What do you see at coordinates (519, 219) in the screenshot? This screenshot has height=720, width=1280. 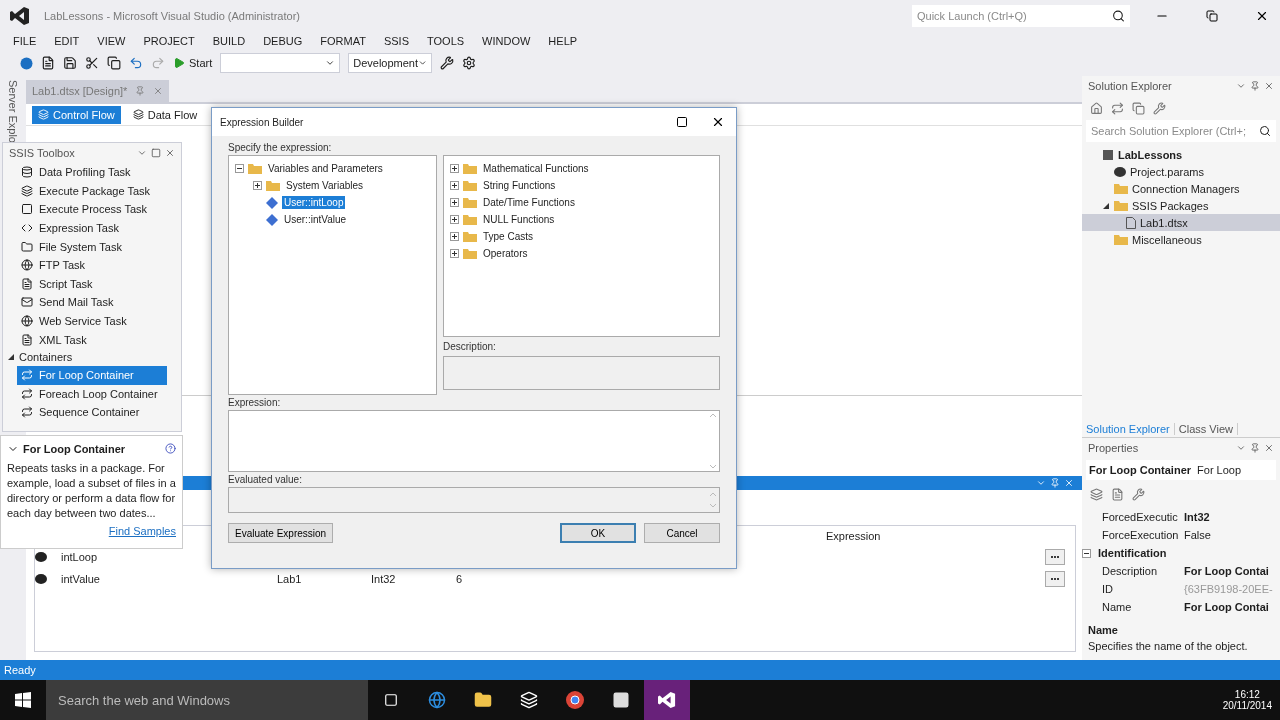 I see `tree-node: NULL Functions` at bounding box center [519, 219].